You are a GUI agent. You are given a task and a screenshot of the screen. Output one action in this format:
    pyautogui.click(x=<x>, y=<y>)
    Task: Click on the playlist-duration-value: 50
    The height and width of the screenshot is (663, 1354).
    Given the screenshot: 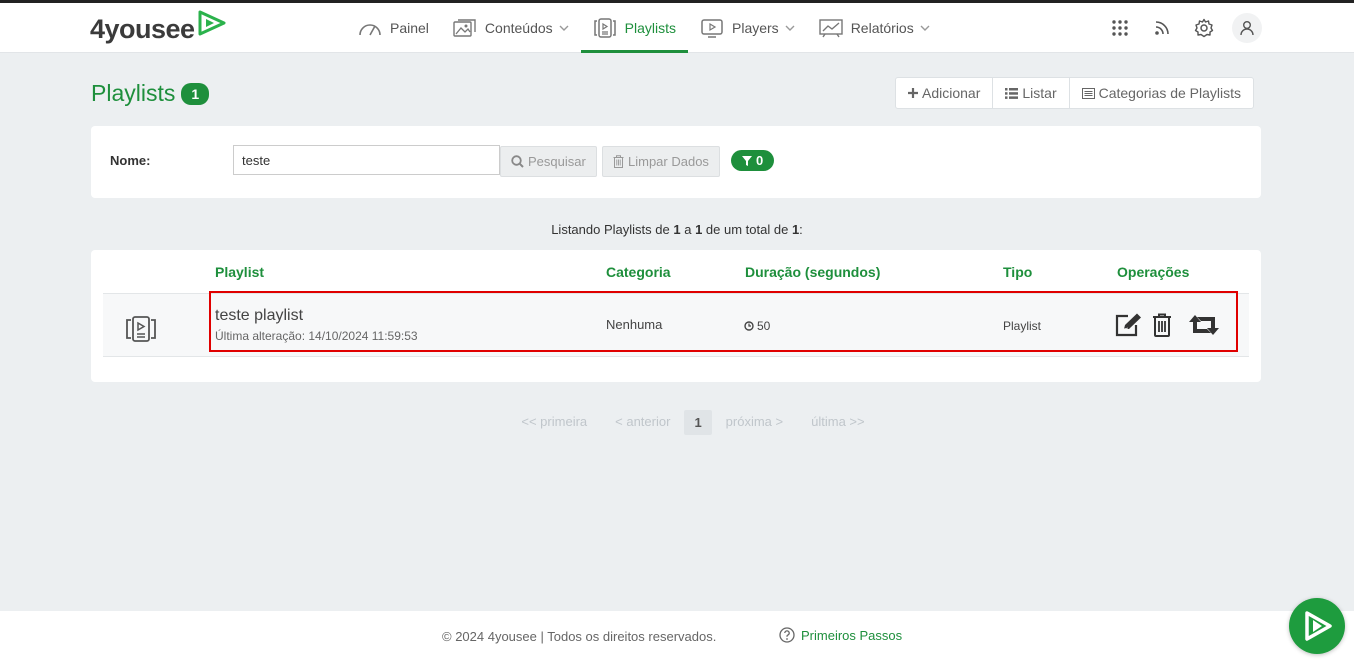 What is the action you would take?
    pyautogui.click(x=764, y=326)
    